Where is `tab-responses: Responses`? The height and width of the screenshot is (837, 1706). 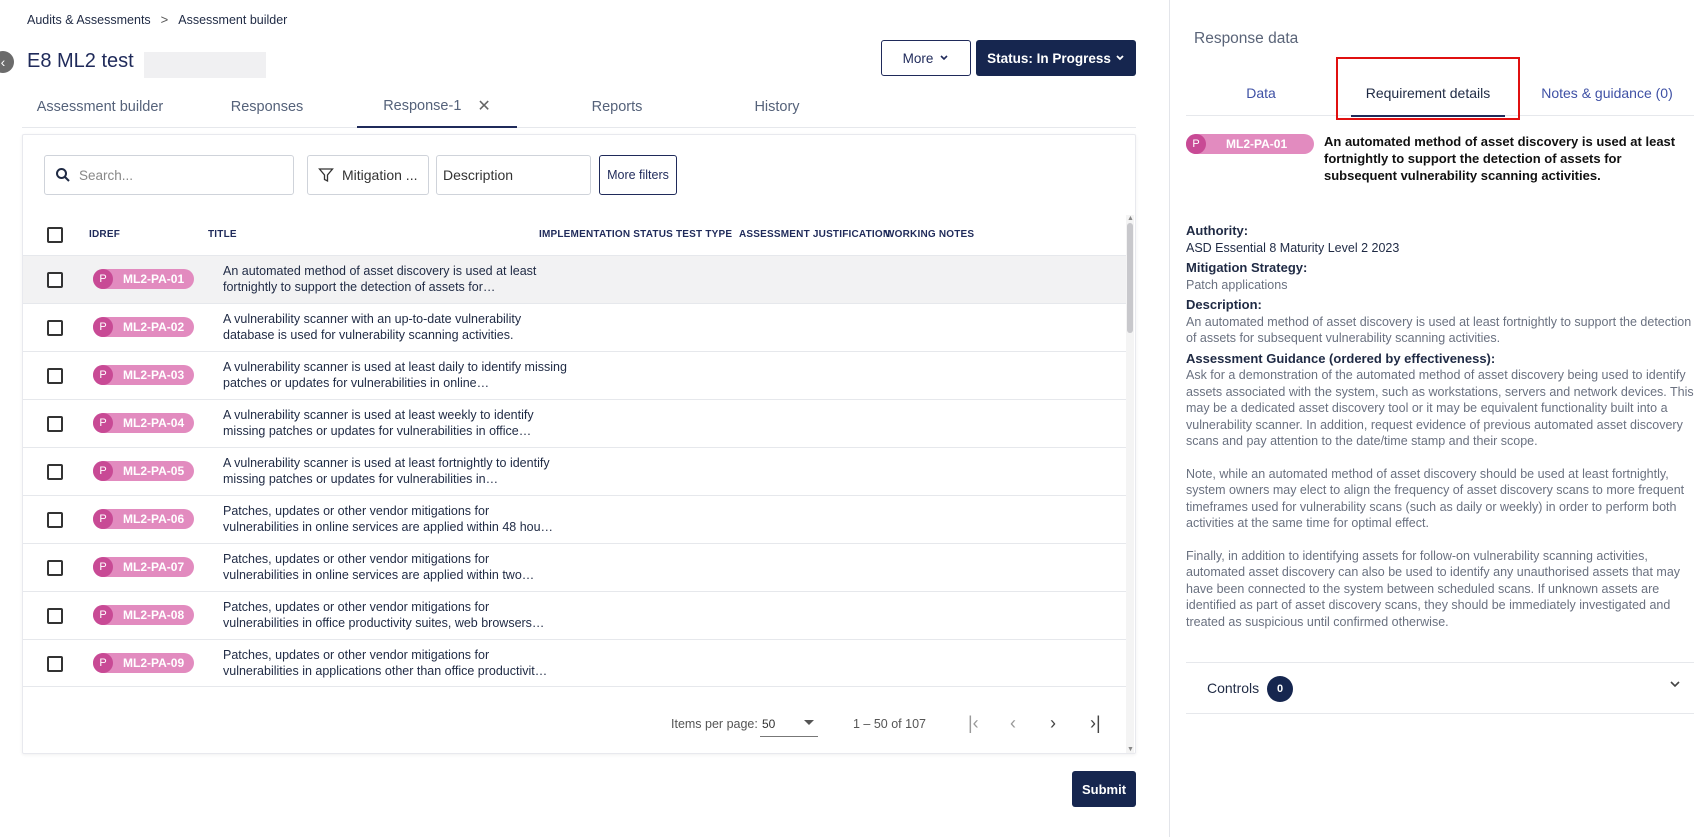
tab-responses: Responses is located at coordinates (267, 107).